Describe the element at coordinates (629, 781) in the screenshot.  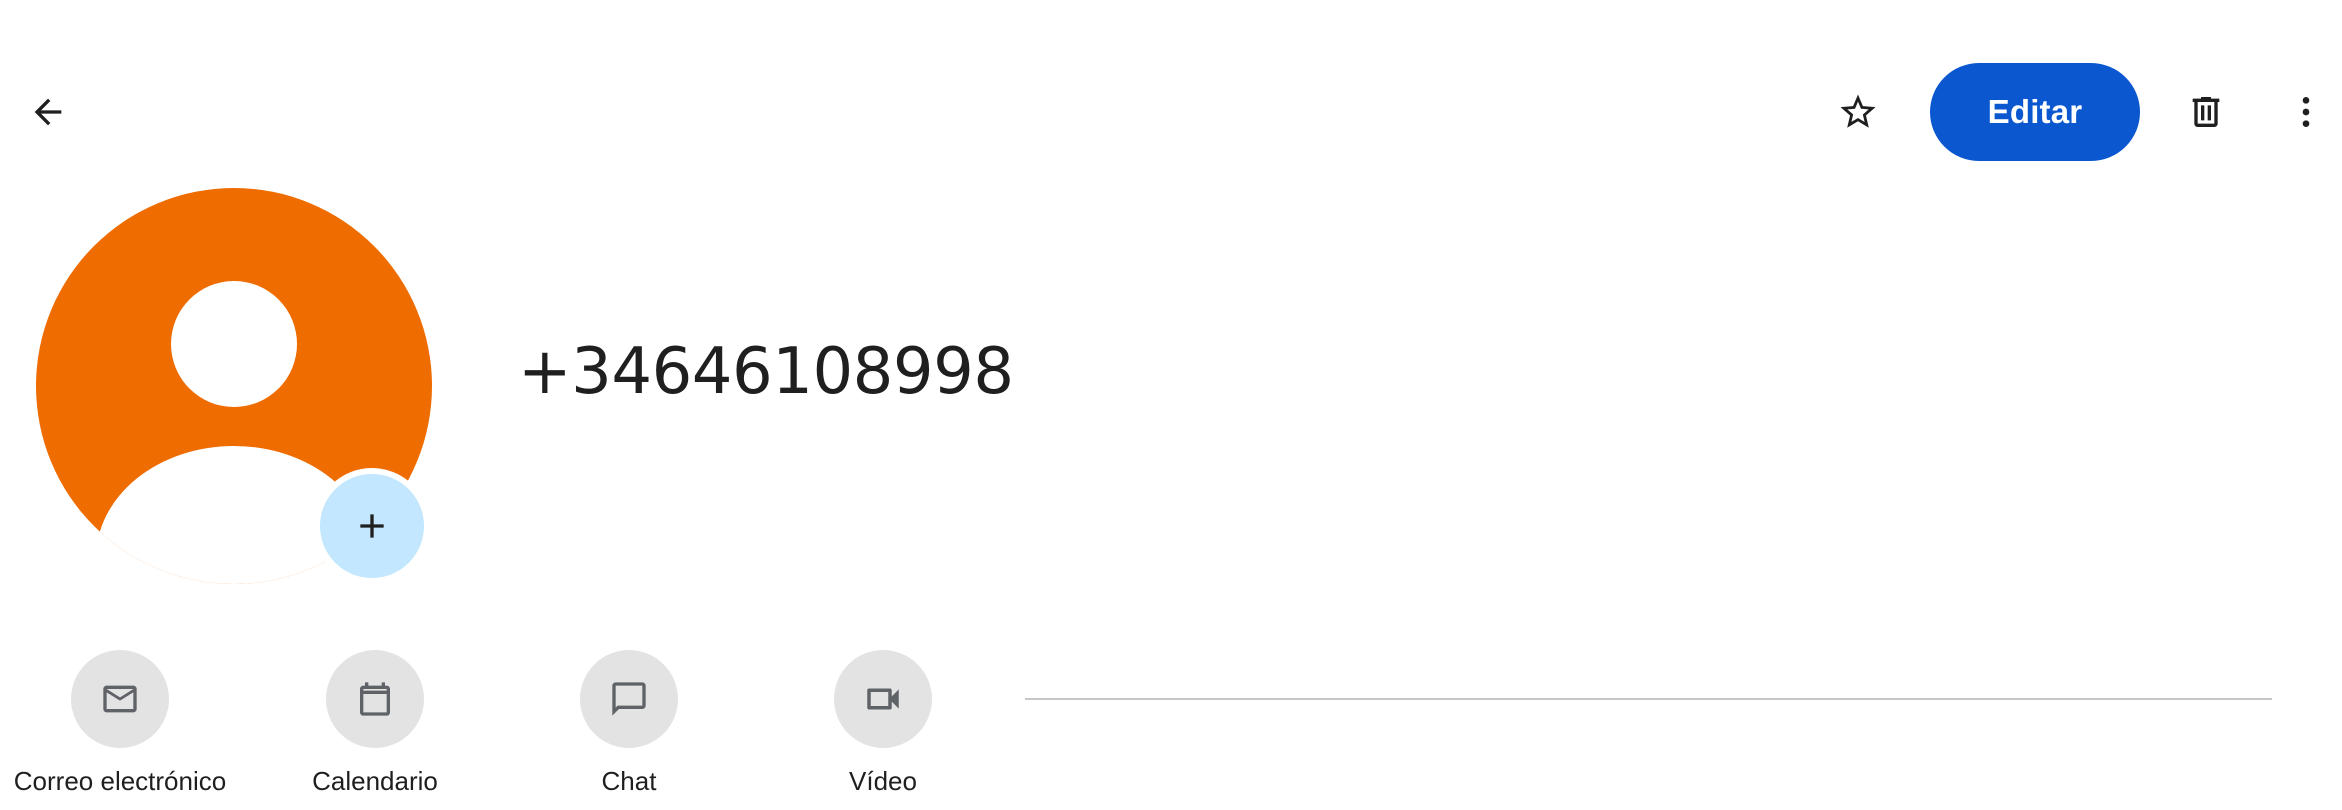
I see `chat-action-label: Chat` at that location.